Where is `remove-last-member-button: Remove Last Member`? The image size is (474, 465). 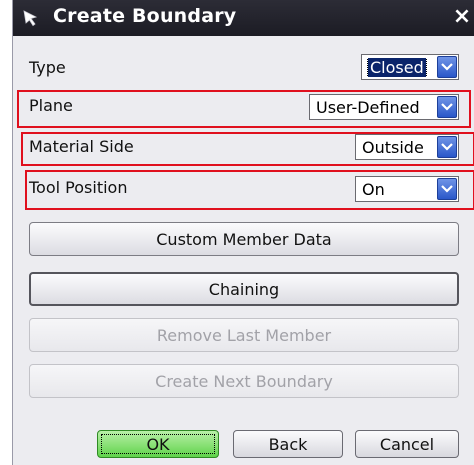
remove-last-member-button: Remove Last Member is located at coordinates (244, 335).